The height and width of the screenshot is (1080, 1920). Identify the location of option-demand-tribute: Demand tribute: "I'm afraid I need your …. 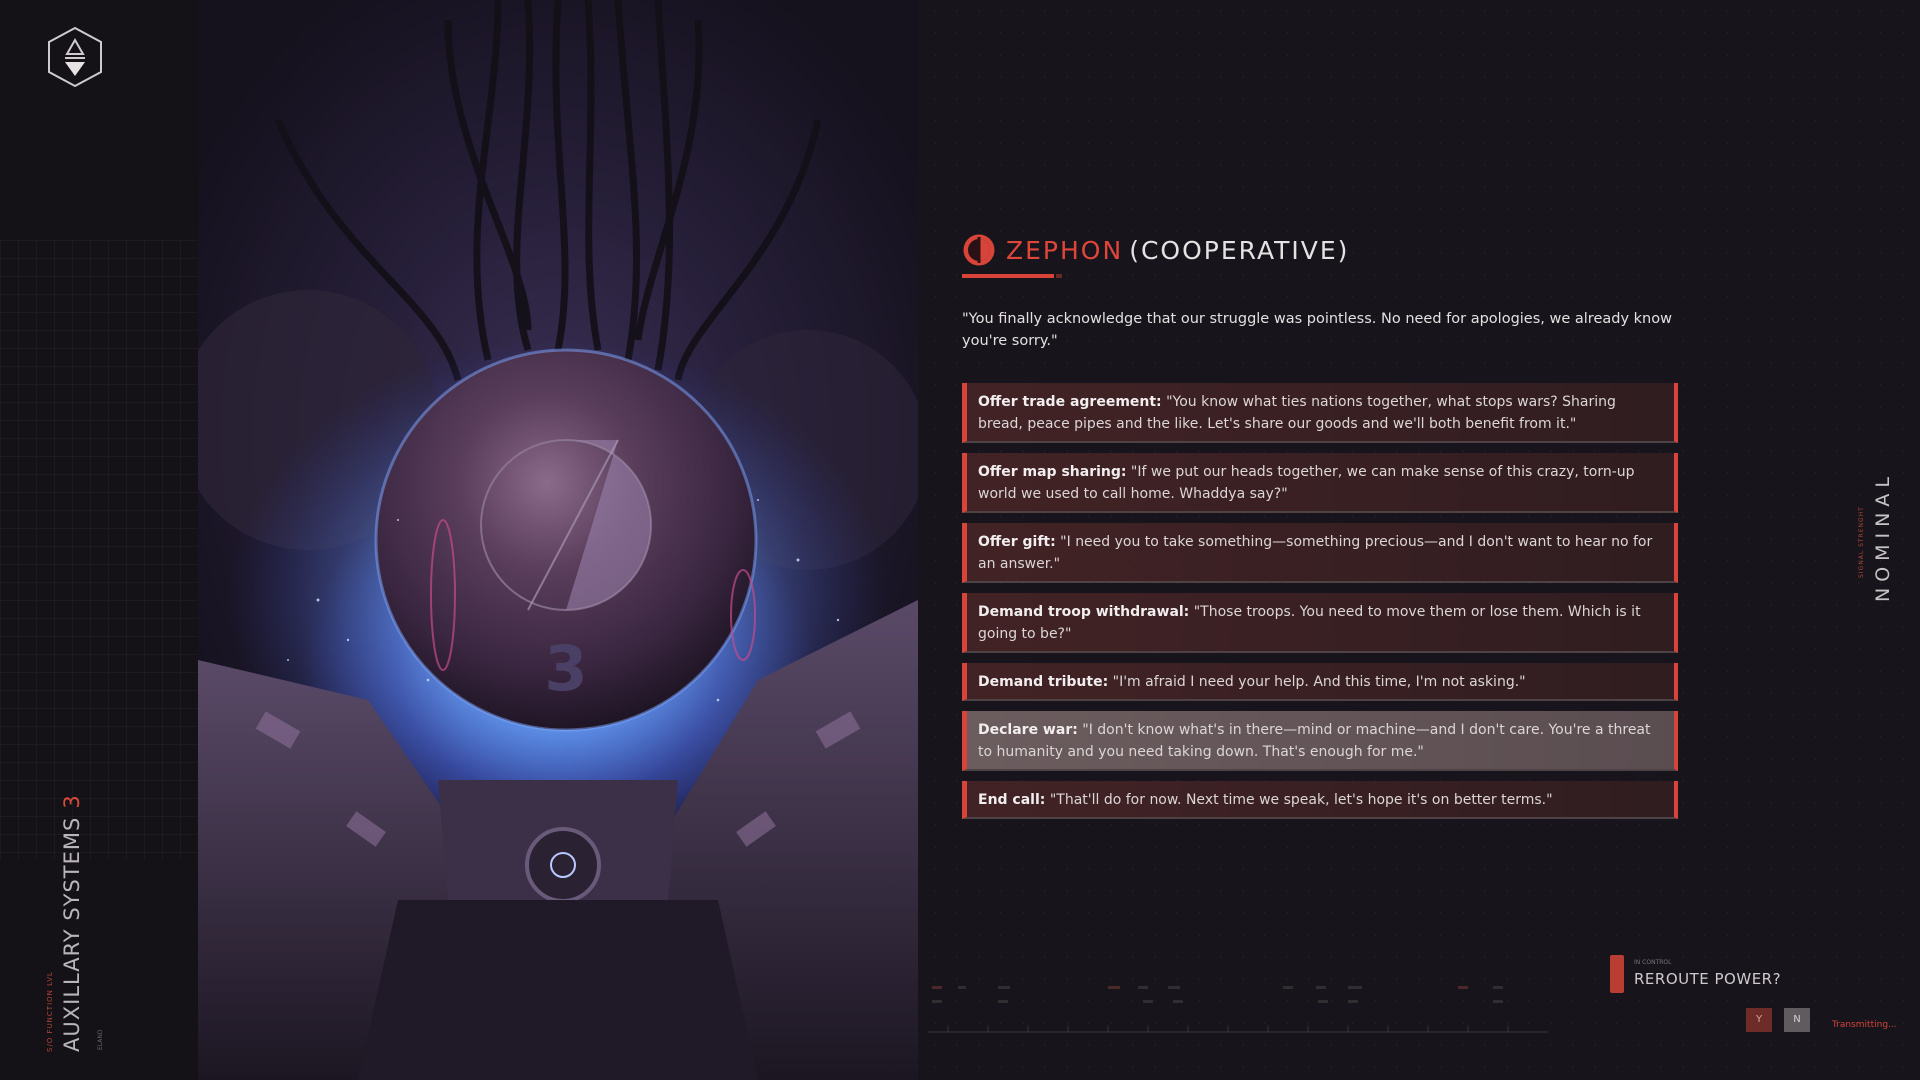
(1320, 682).